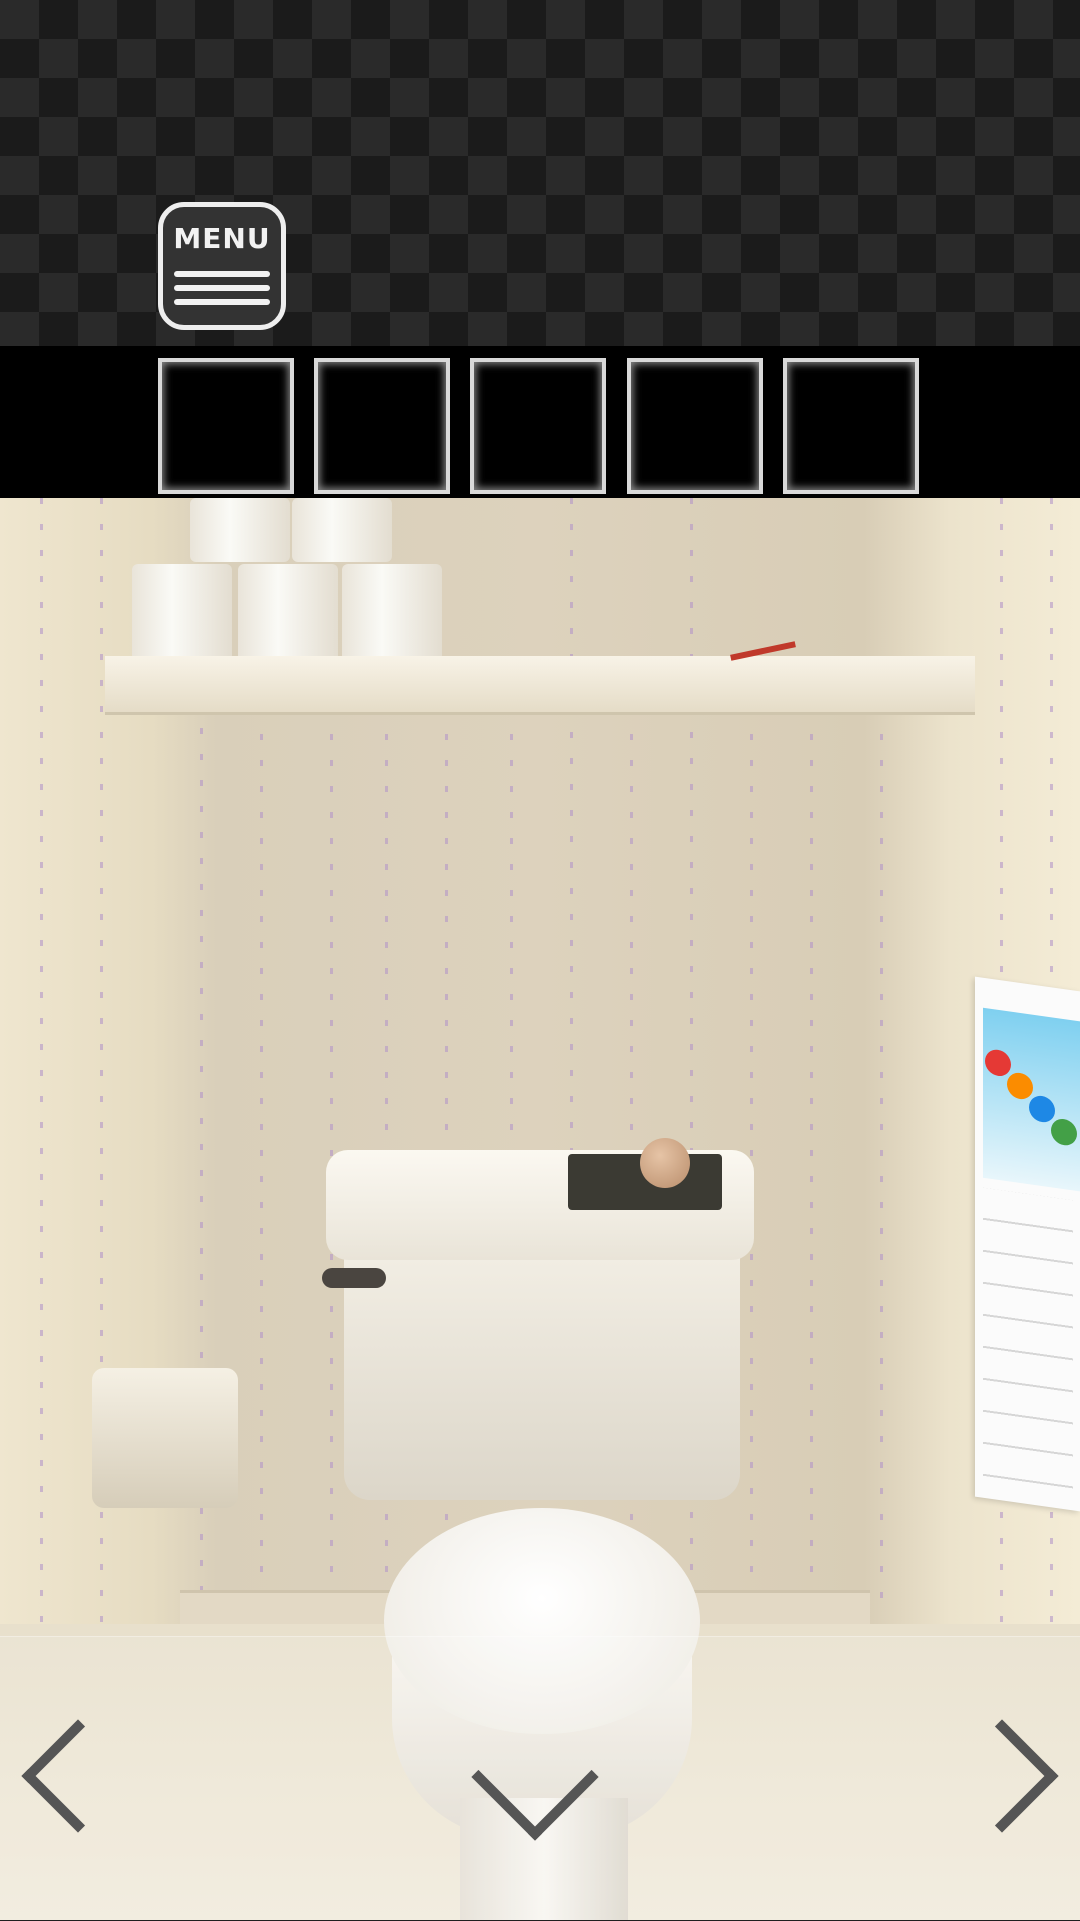  What do you see at coordinates (665, 1163) in the screenshot?
I see `ball` at bounding box center [665, 1163].